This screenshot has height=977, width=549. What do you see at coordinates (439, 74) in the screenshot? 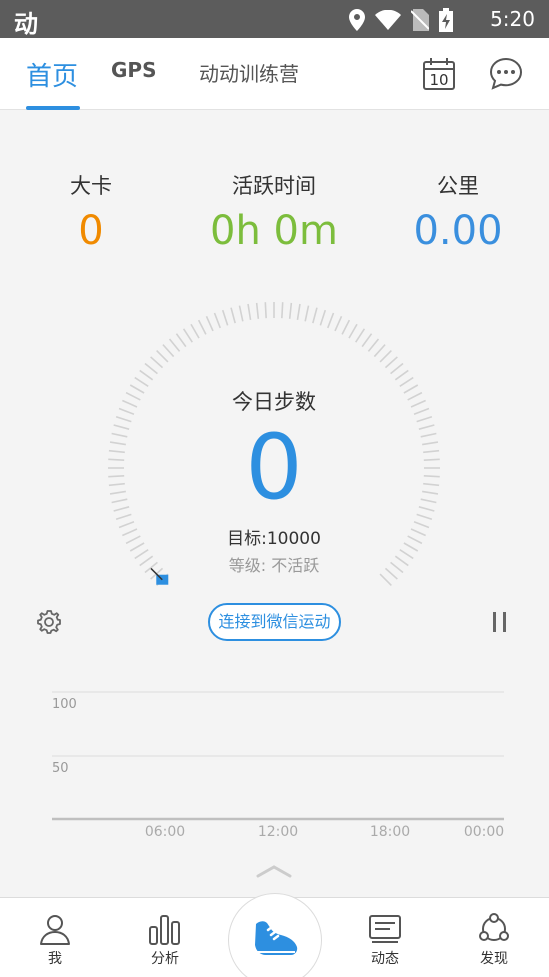
I see `calendar-button: 10` at bounding box center [439, 74].